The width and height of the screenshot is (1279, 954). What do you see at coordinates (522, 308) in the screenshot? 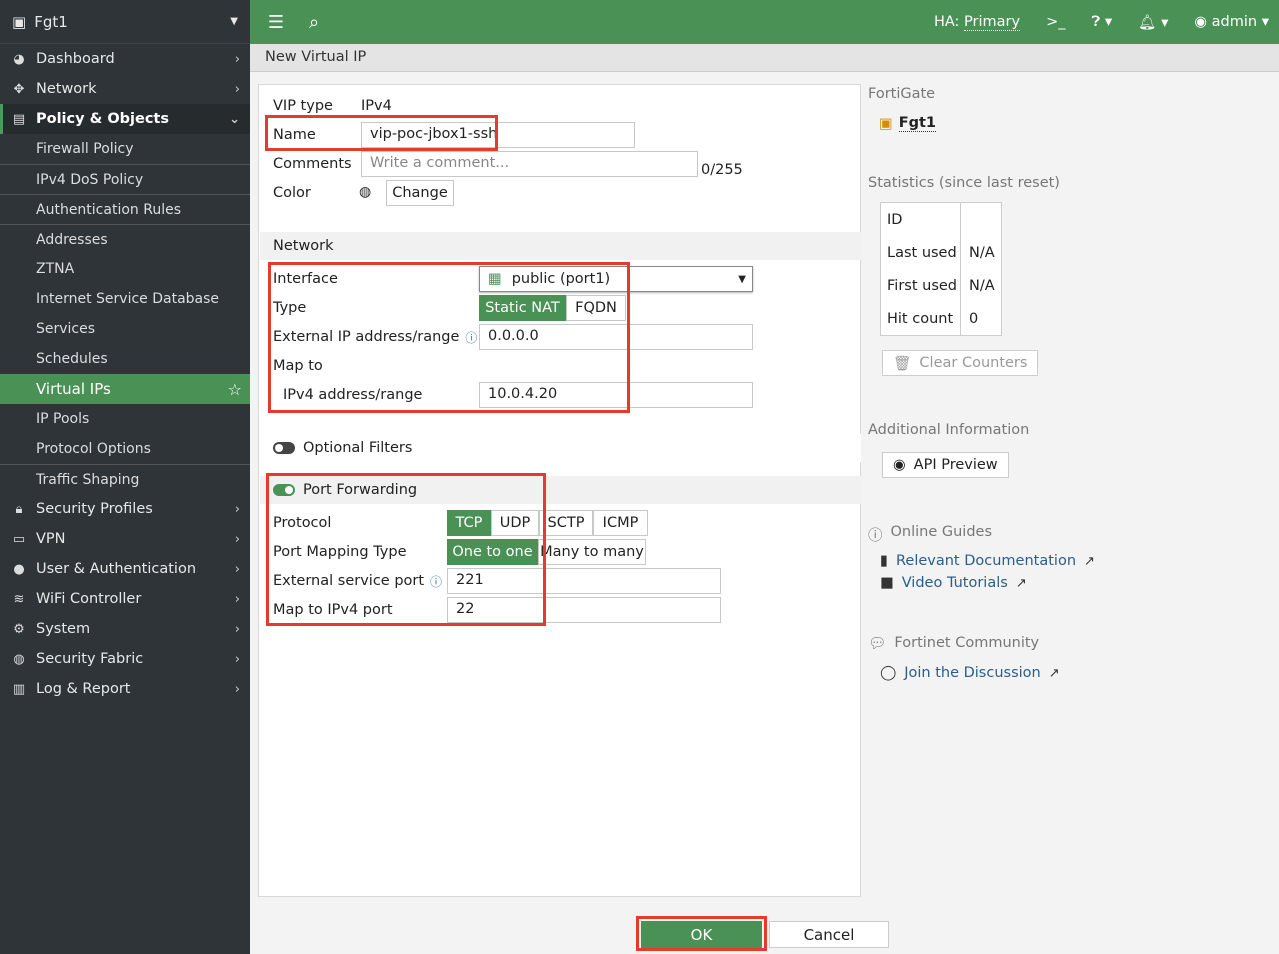
I see `type-static-nat-button: Static NAT` at bounding box center [522, 308].